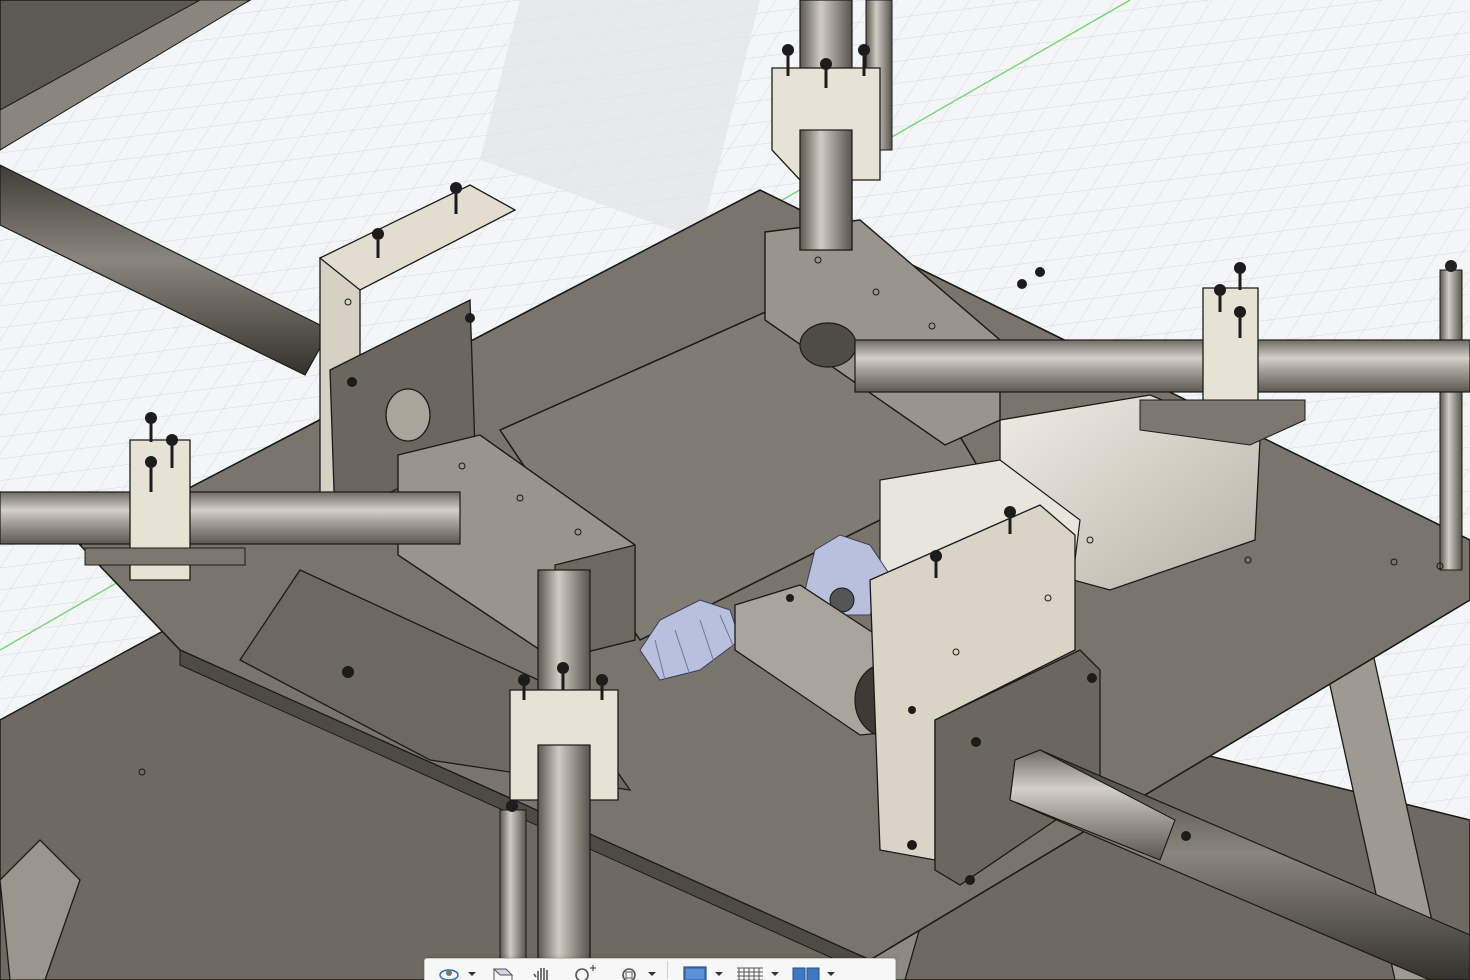 This screenshot has height=980, width=1470. What do you see at coordinates (826, 190) in the screenshot?
I see `top-clamp-tube-segment` at bounding box center [826, 190].